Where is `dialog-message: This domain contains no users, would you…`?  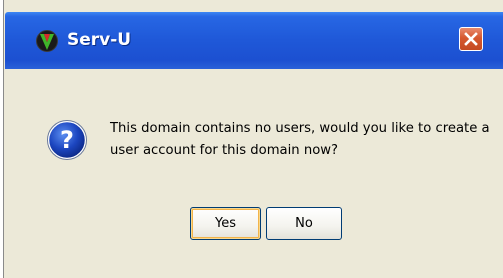
dialog-message: This domain contains no users, would you… is located at coordinates (300, 139).